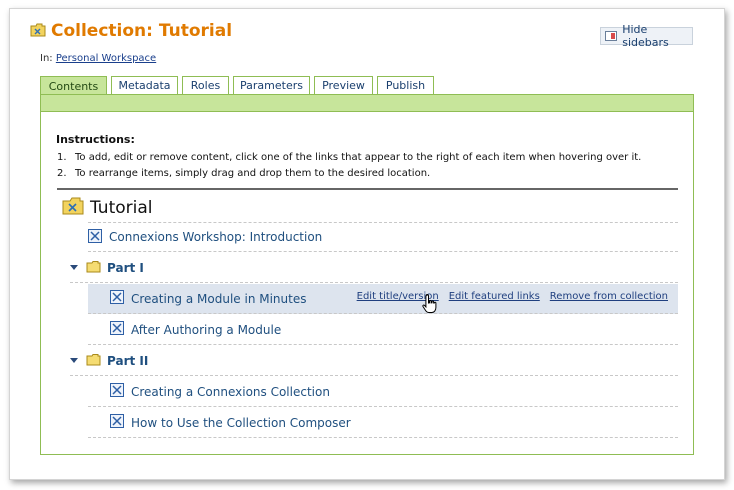 The image size is (734, 490). Describe the element at coordinates (367, 189) in the screenshot. I see `divider` at that location.